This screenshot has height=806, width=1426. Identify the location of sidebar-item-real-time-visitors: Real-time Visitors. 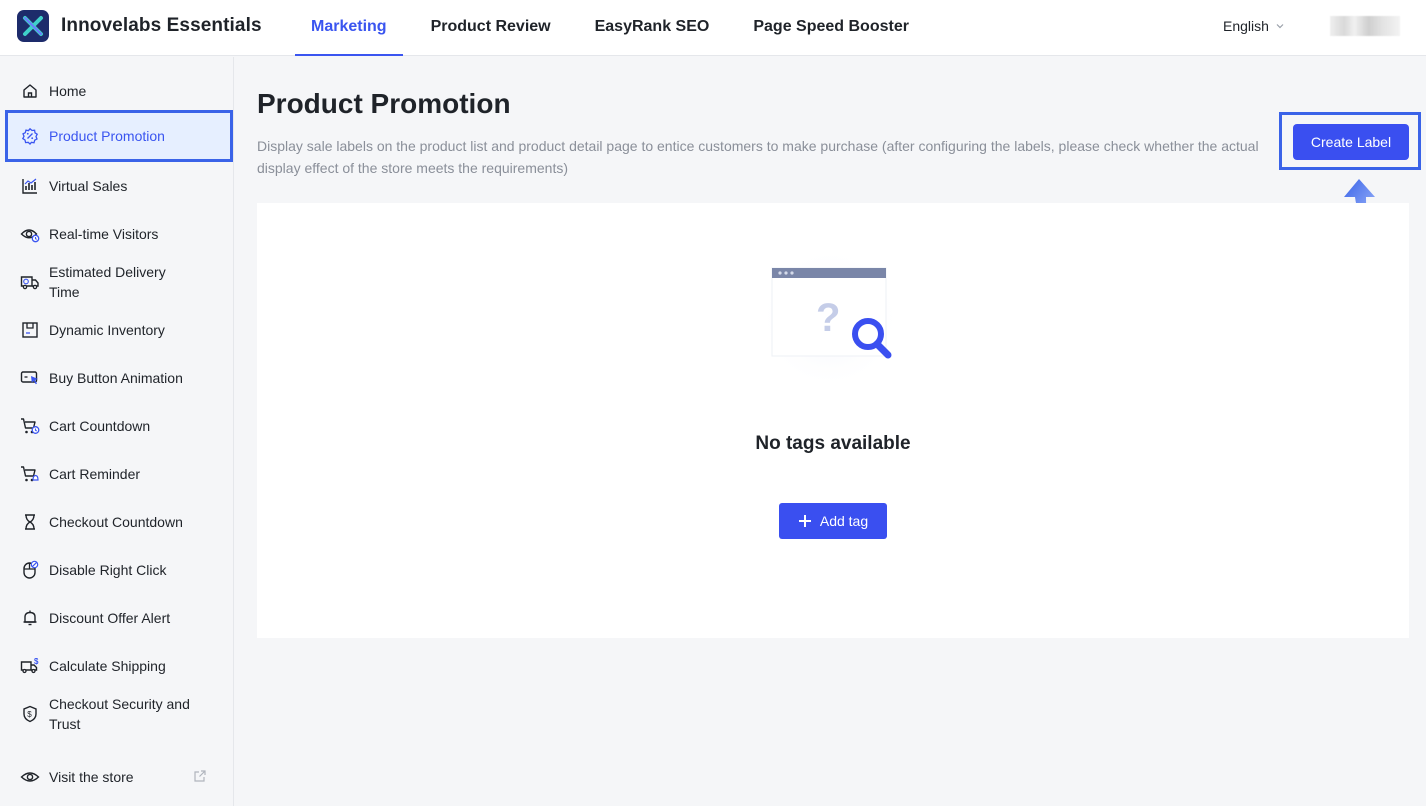
(119, 234).